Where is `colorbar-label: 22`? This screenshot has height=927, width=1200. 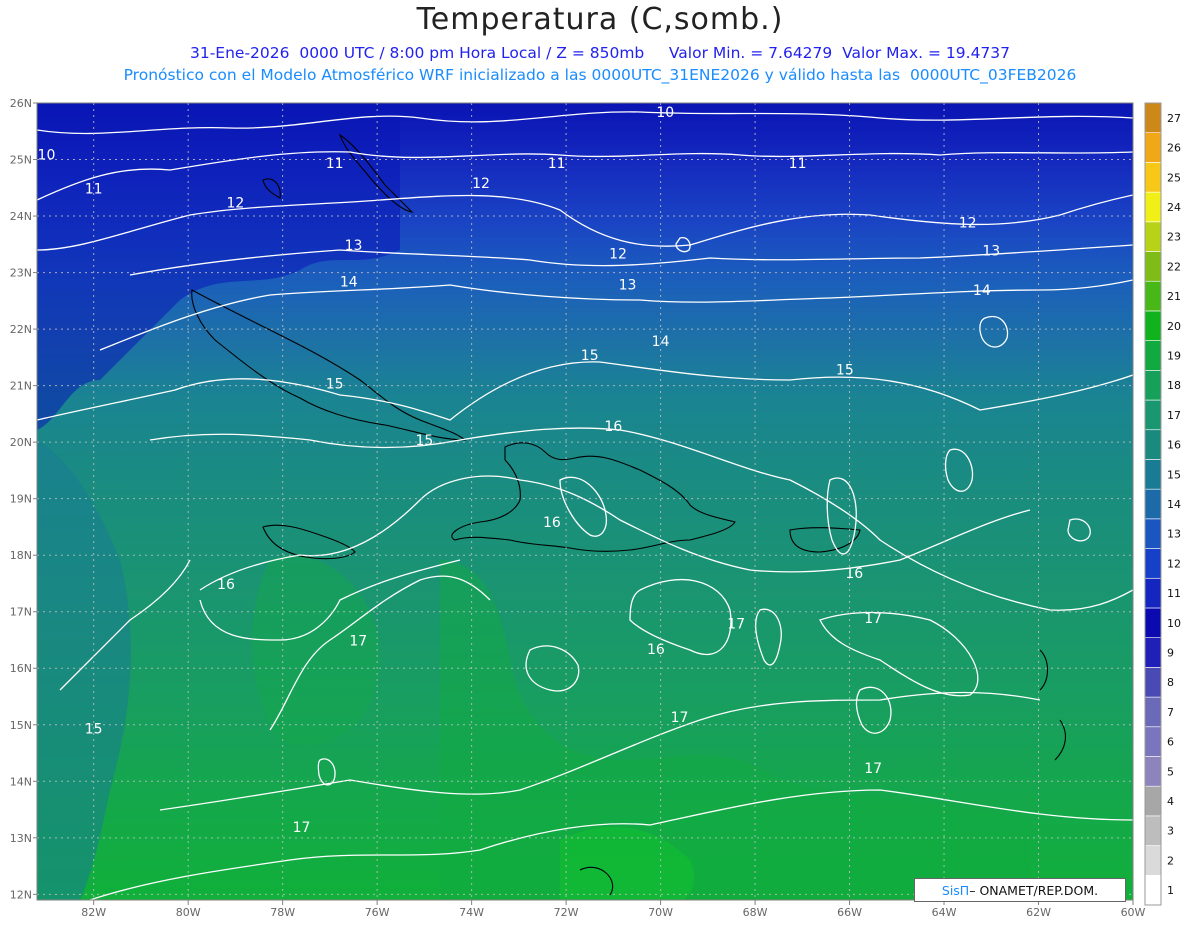
colorbar-label: 22 is located at coordinates (1174, 266).